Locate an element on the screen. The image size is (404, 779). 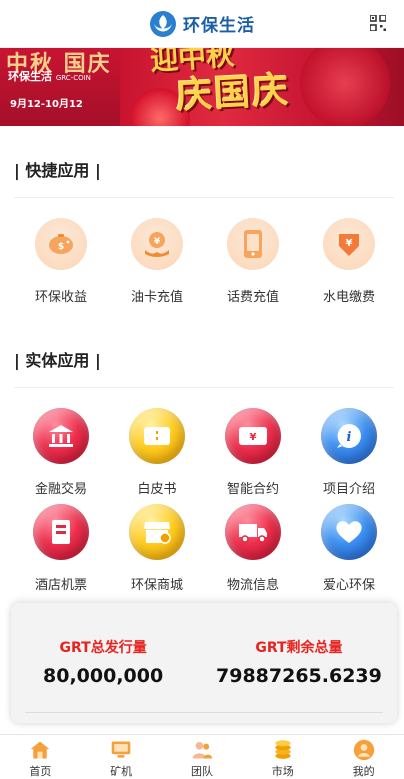
stat-issued: GRT总发行量 80,000,000 is located at coordinates (103, 662).